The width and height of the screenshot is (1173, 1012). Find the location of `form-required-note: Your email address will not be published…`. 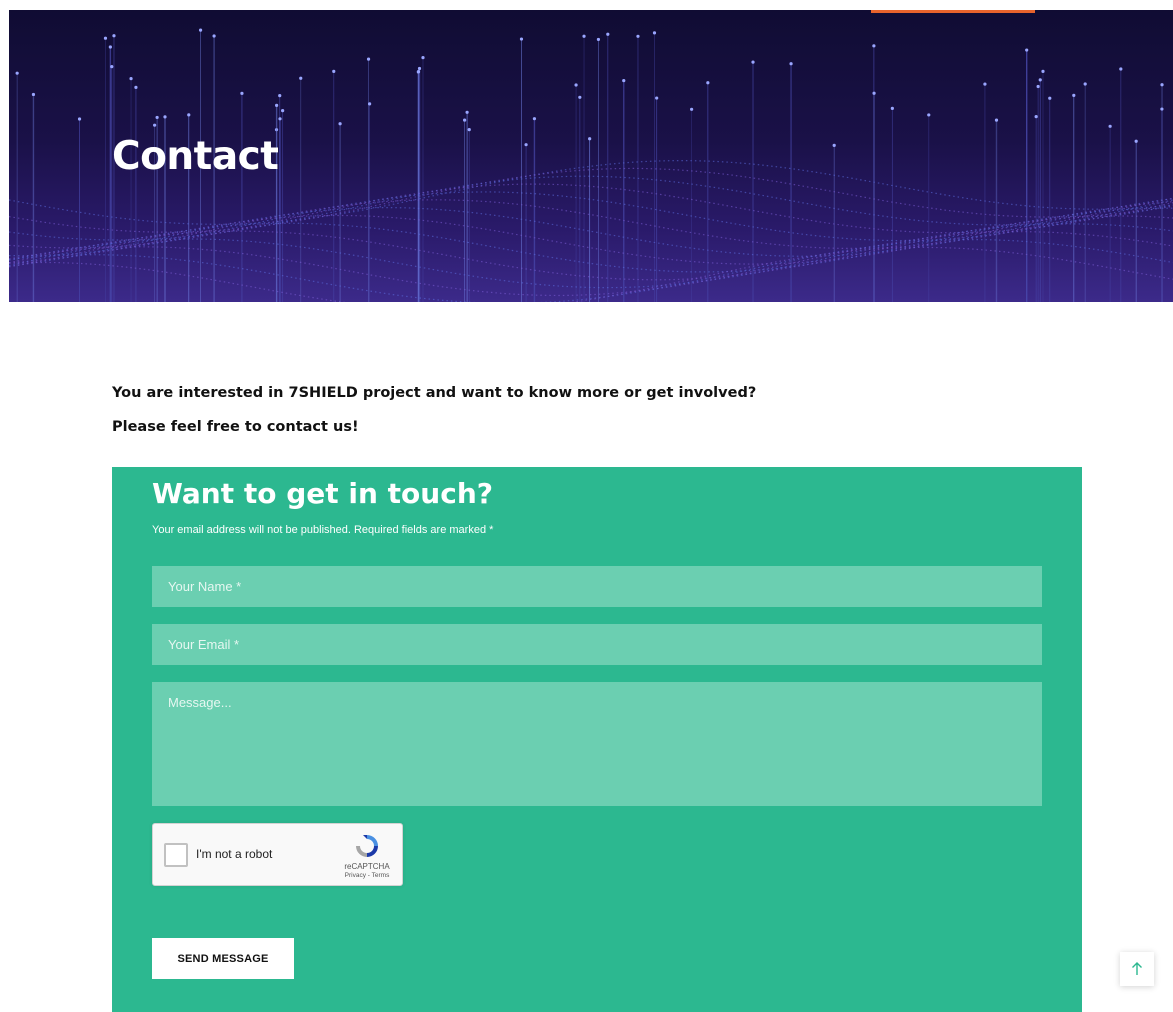

form-required-note: Your email address will not be published… is located at coordinates (323, 530).